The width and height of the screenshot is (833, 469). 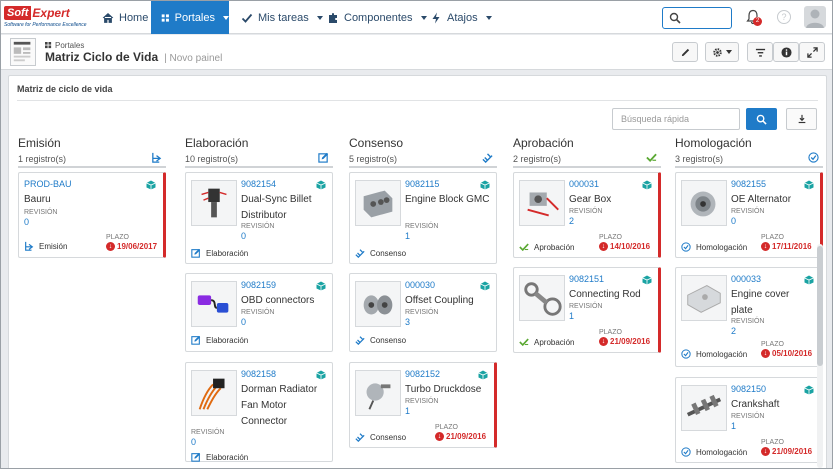 What do you see at coordinates (258, 374) in the screenshot?
I see `card-code: 9082158` at bounding box center [258, 374].